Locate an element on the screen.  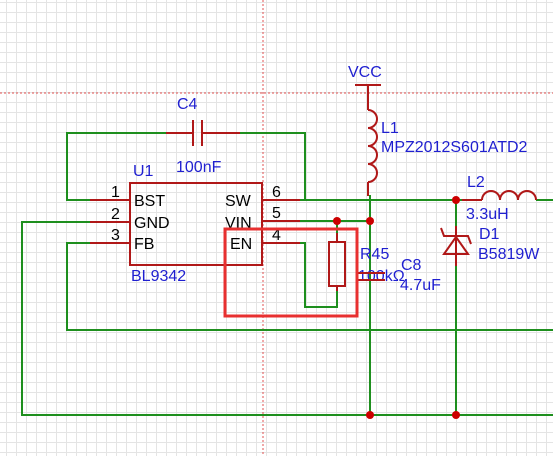
c4-component: C4 100nF is located at coordinates (203, 136).